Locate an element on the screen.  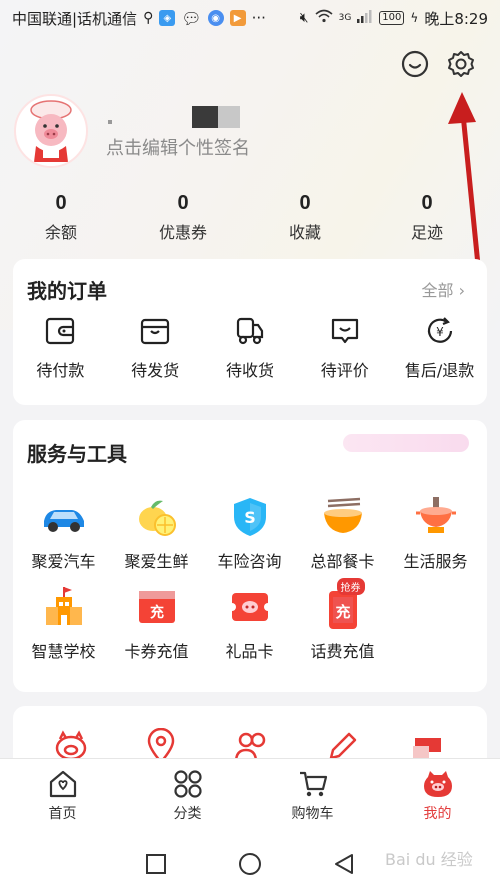
service-label: 礼品卡 is located at coordinates (249, 651).